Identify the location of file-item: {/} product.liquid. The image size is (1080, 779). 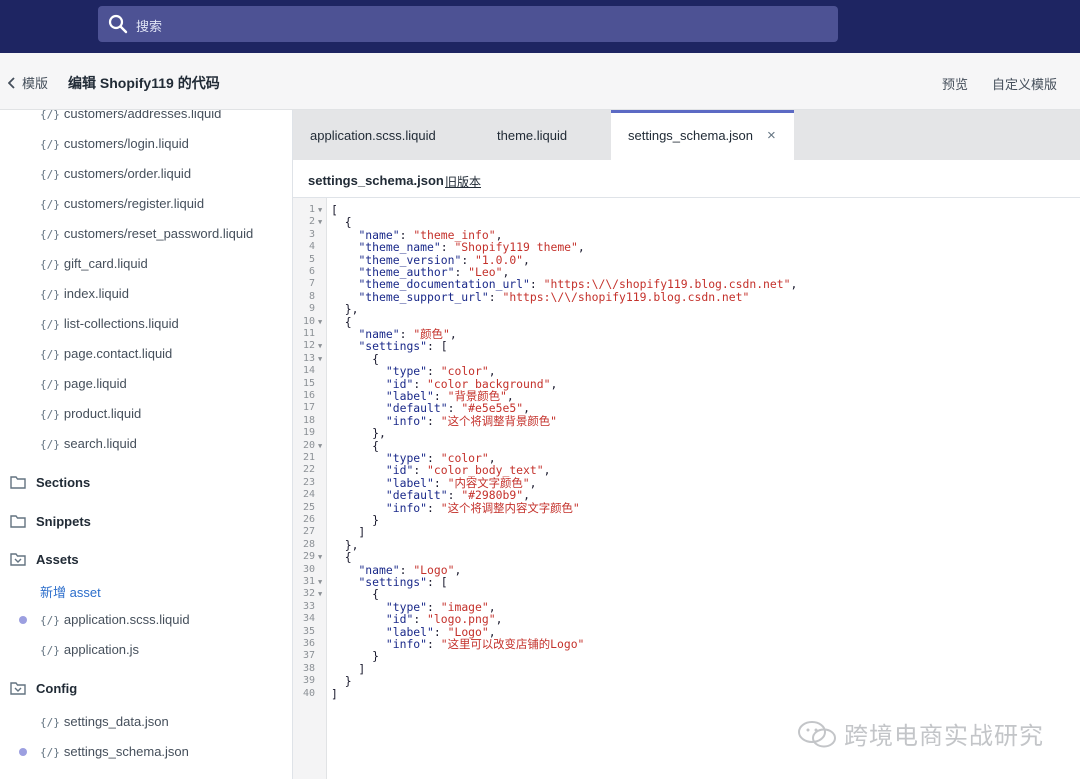
(90, 413).